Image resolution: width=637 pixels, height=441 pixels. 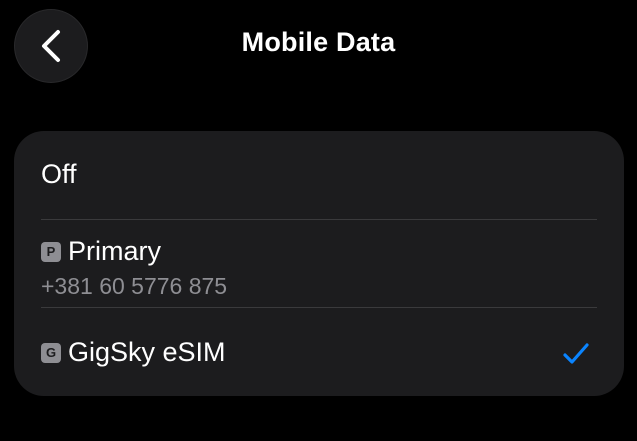 What do you see at coordinates (59, 174) in the screenshot?
I see `option-off-label: Off` at bounding box center [59, 174].